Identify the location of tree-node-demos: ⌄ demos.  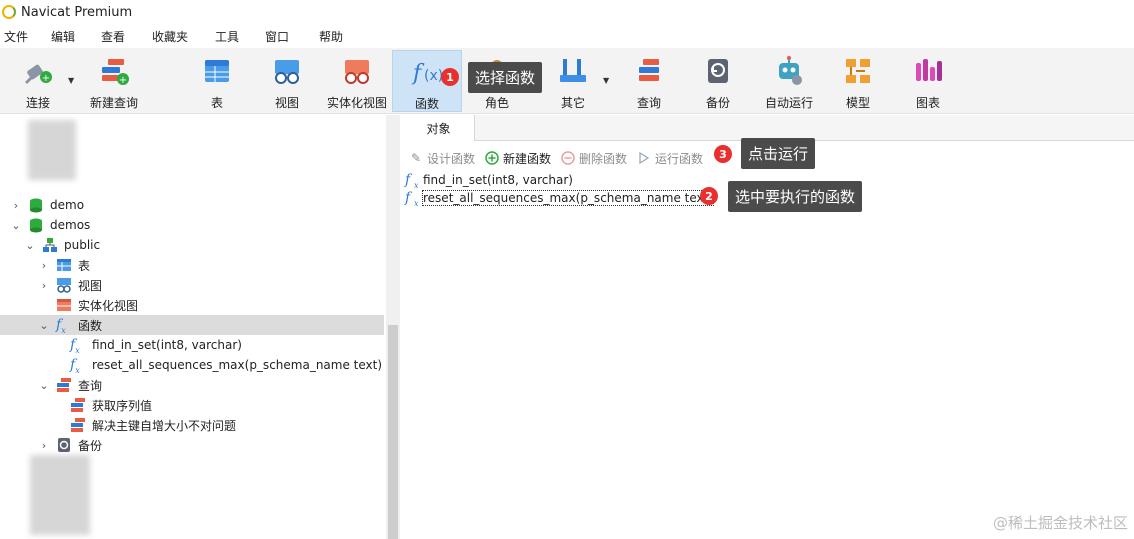
(192, 225).